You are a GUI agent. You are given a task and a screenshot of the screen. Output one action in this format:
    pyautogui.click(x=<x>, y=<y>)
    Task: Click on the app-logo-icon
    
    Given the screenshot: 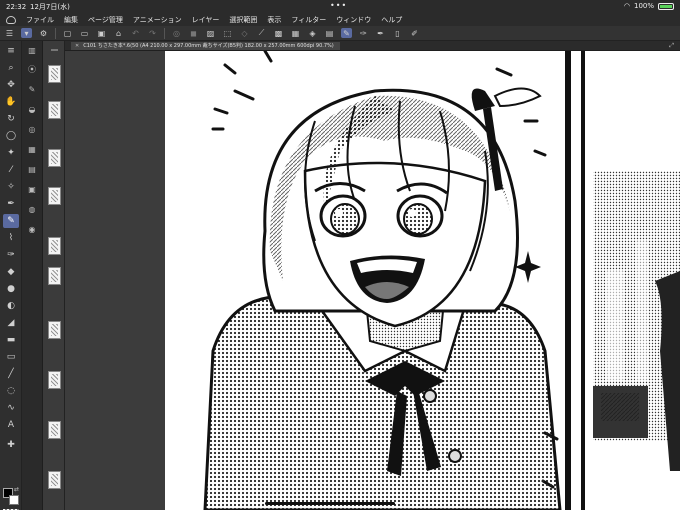 What is the action you would take?
    pyautogui.click(x=11, y=19)
    